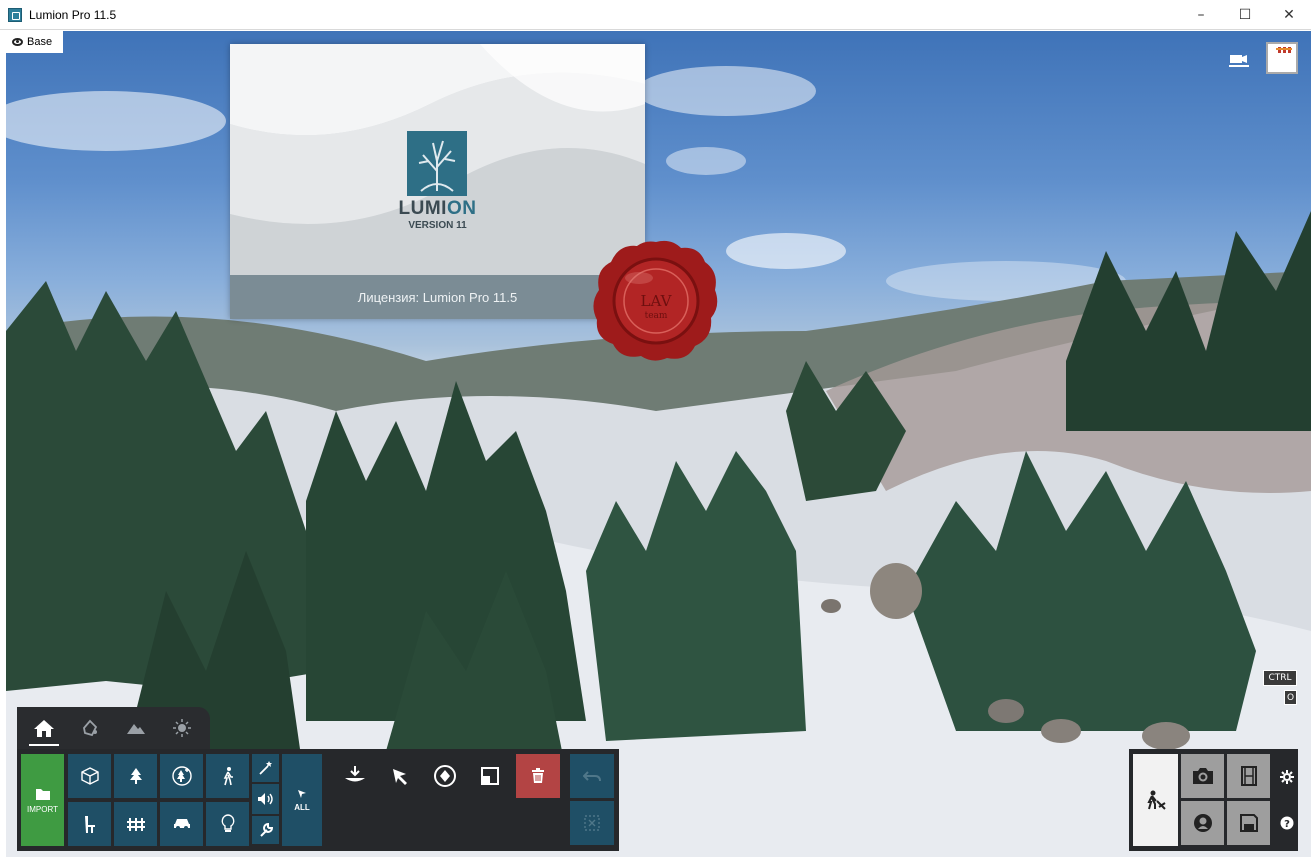  I want to click on material-icon, so click(90, 728).